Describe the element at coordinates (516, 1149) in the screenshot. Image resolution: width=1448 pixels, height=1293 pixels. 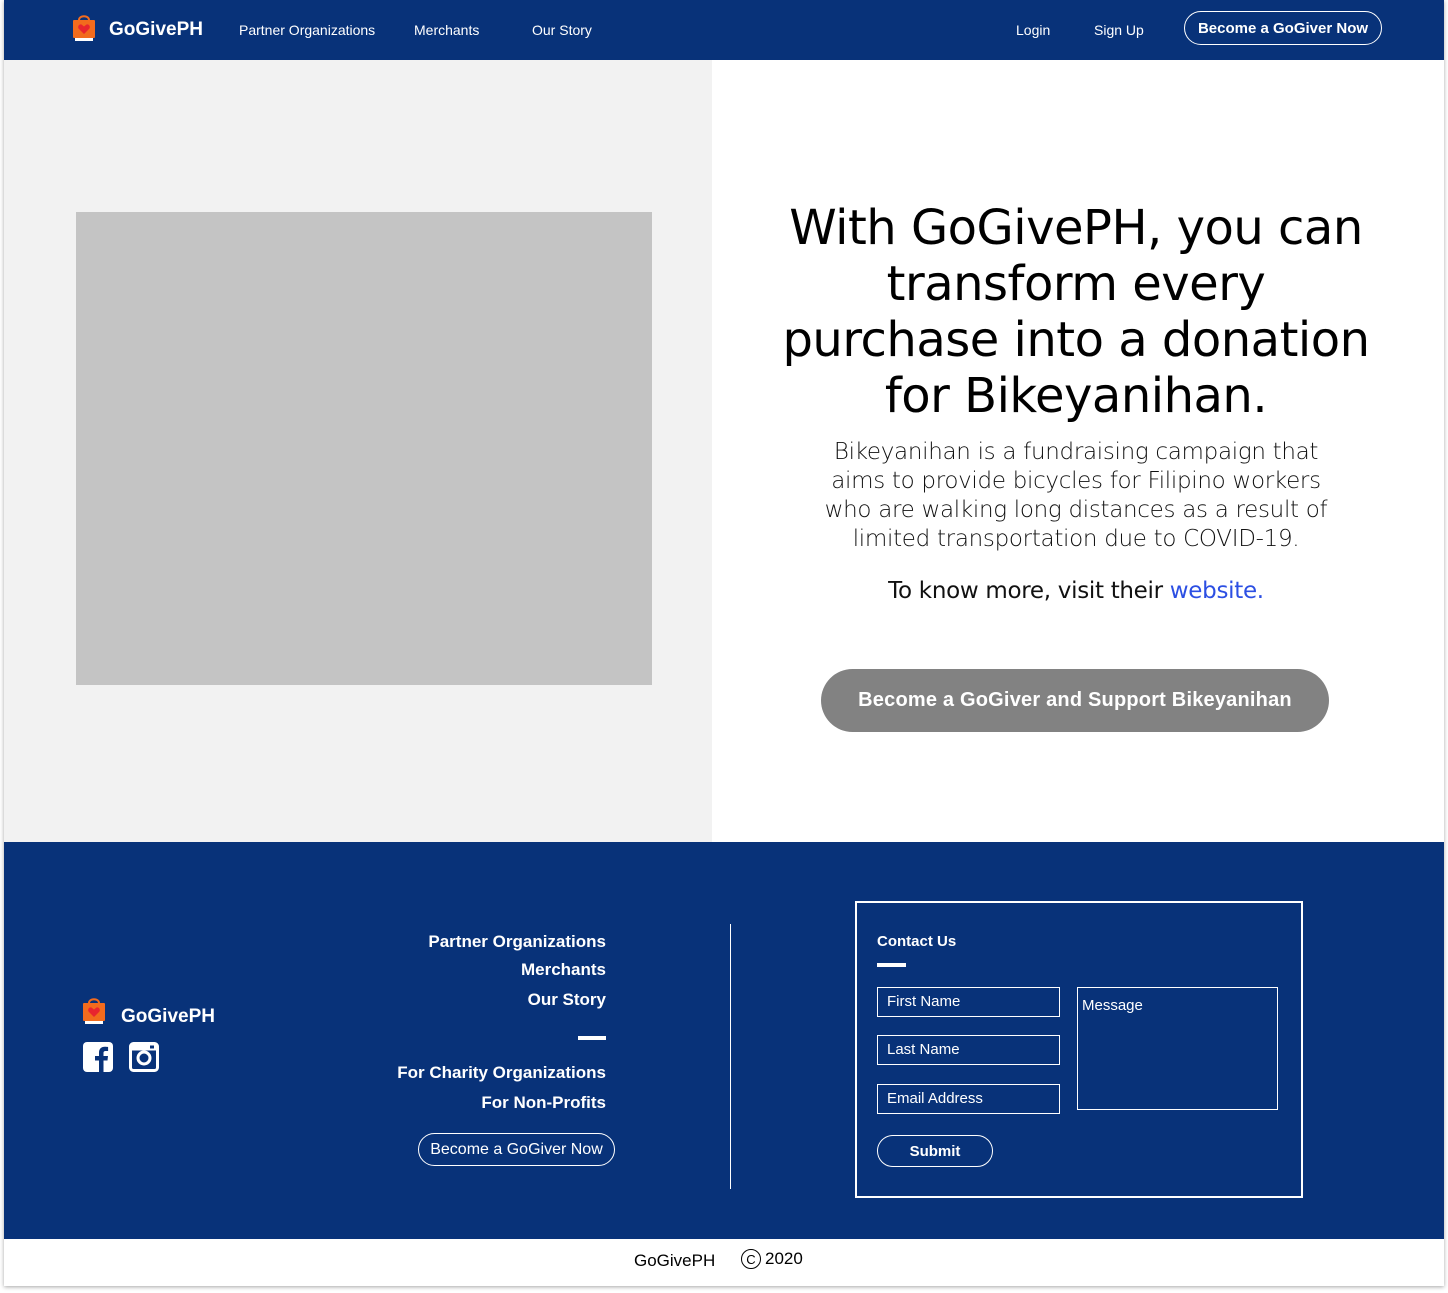
I see `footer-become-gogiver-button: Become a GoGiver Now` at that location.